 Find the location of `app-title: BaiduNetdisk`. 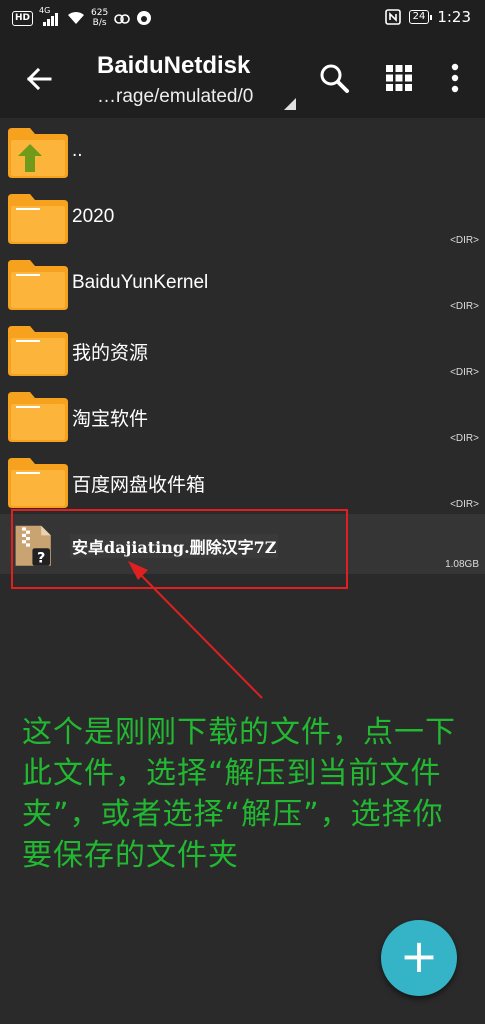

app-title: BaiduNetdisk is located at coordinates (174, 65).